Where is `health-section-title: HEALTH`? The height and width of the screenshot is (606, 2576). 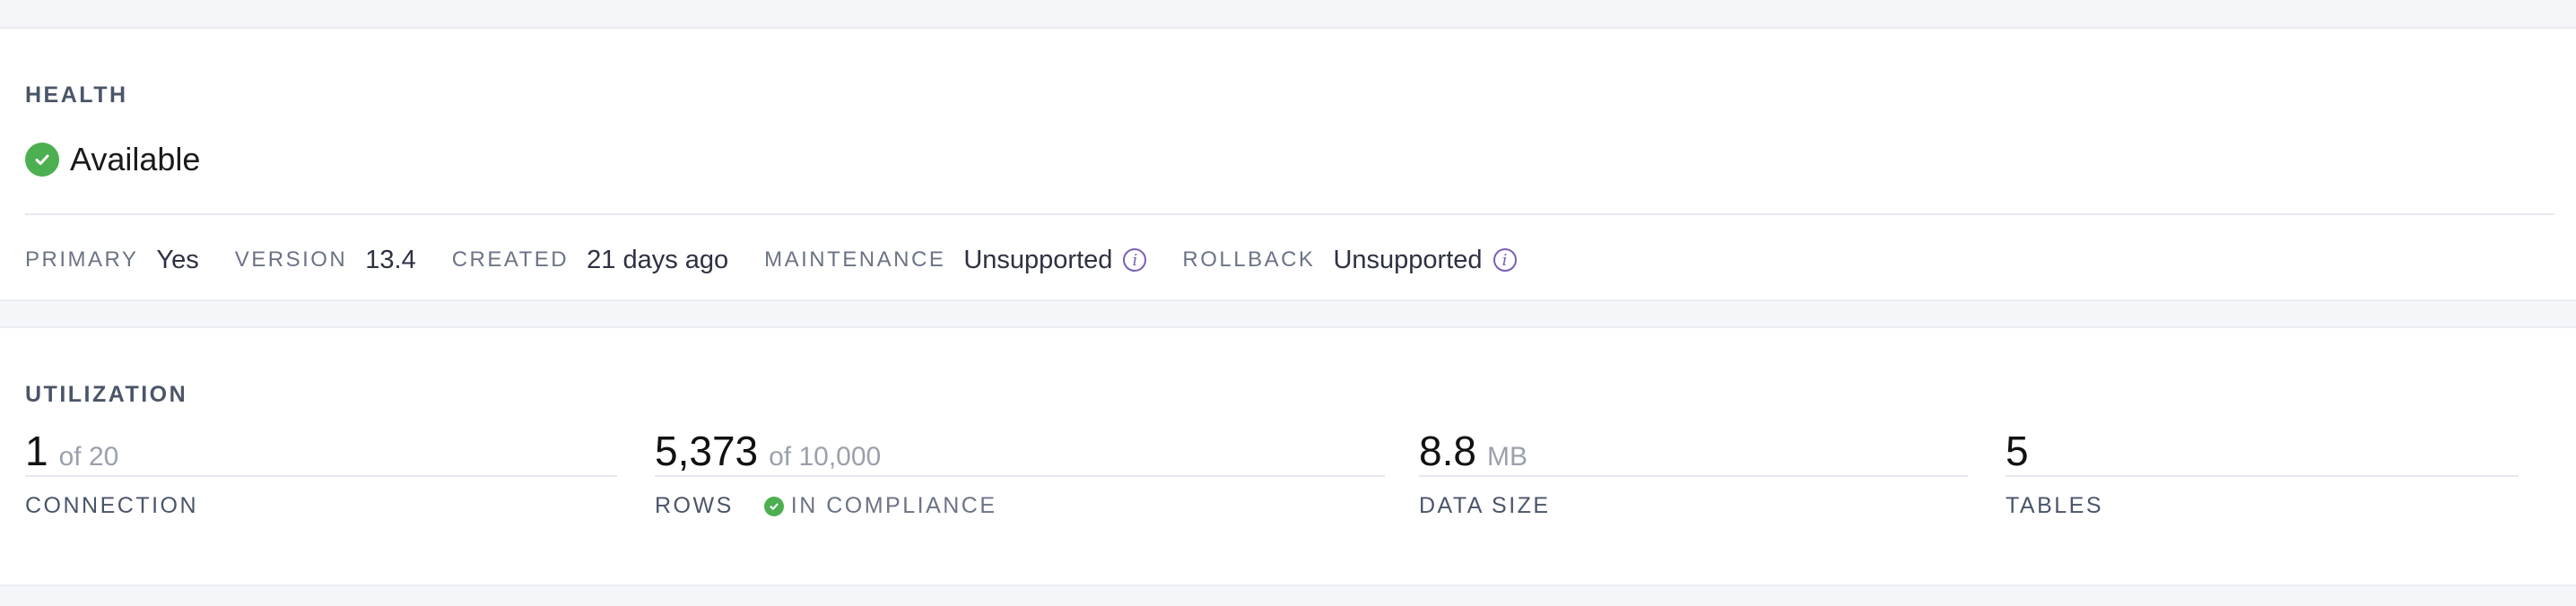
health-section-title: HEALTH is located at coordinates (76, 95).